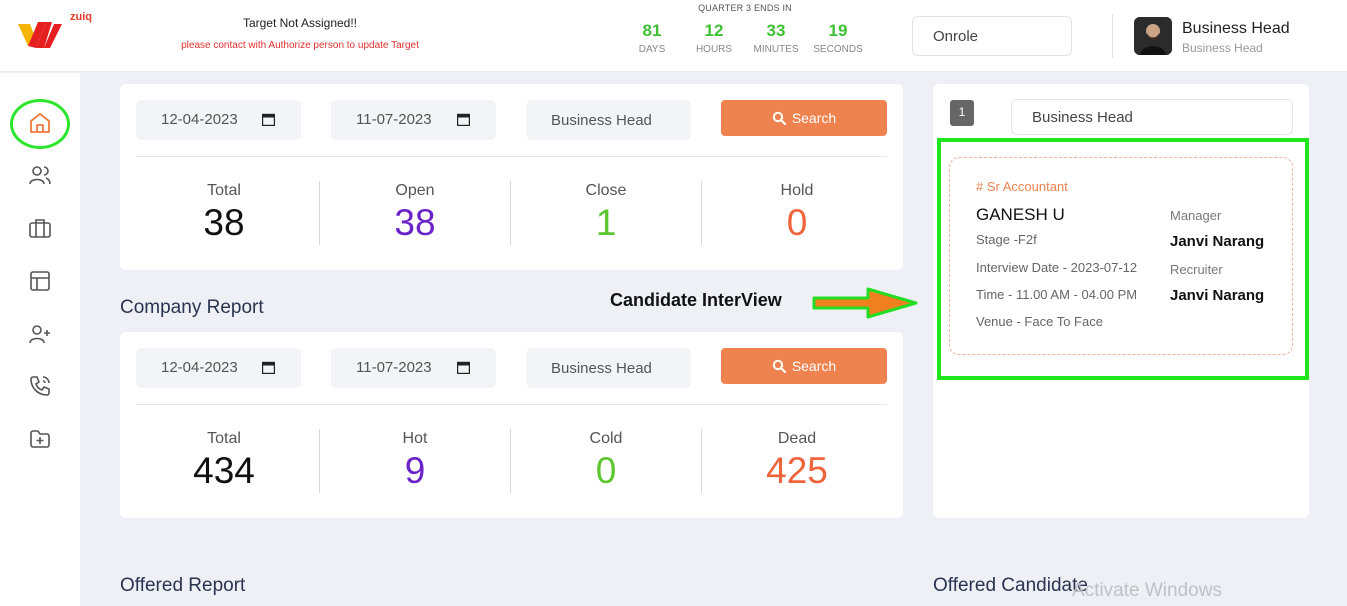 Image resolution: width=1347 pixels, height=606 pixels. What do you see at coordinates (962, 113) in the screenshot?
I see `page-number-badge: 1` at bounding box center [962, 113].